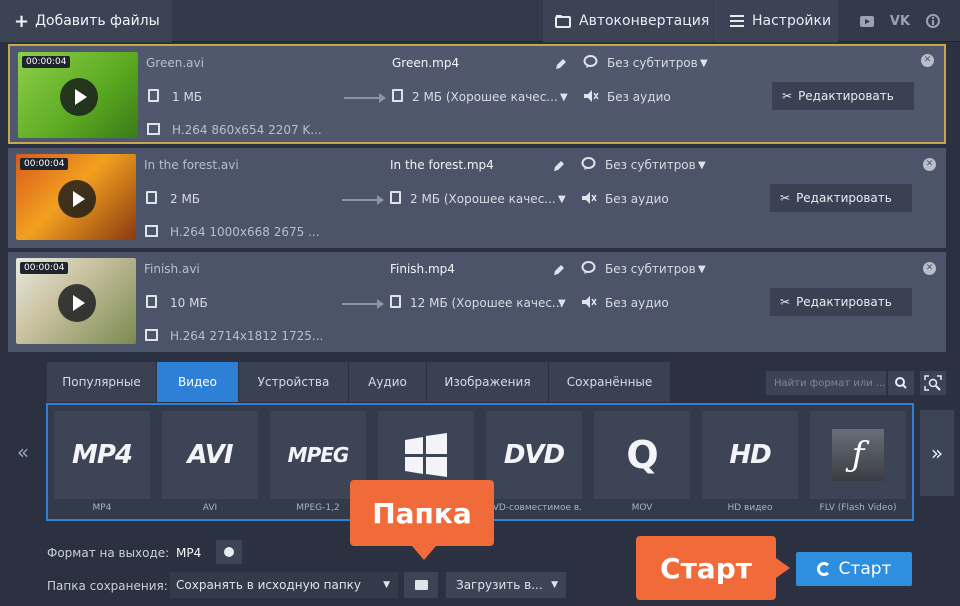 This screenshot has height=606, width=960. Describe the element at coordinates (107, 586) in the screenshot. I see `save-folder-label: Папка сохранения:` at that location.